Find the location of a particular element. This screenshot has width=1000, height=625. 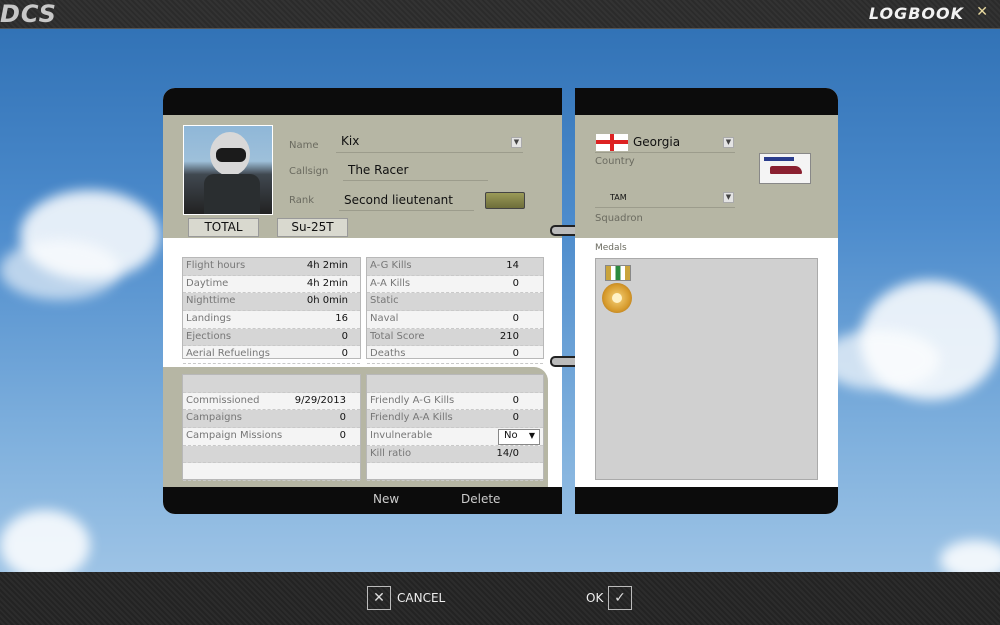

country-dropdown: Georgia ▼ is located at coordinates (665, 143).